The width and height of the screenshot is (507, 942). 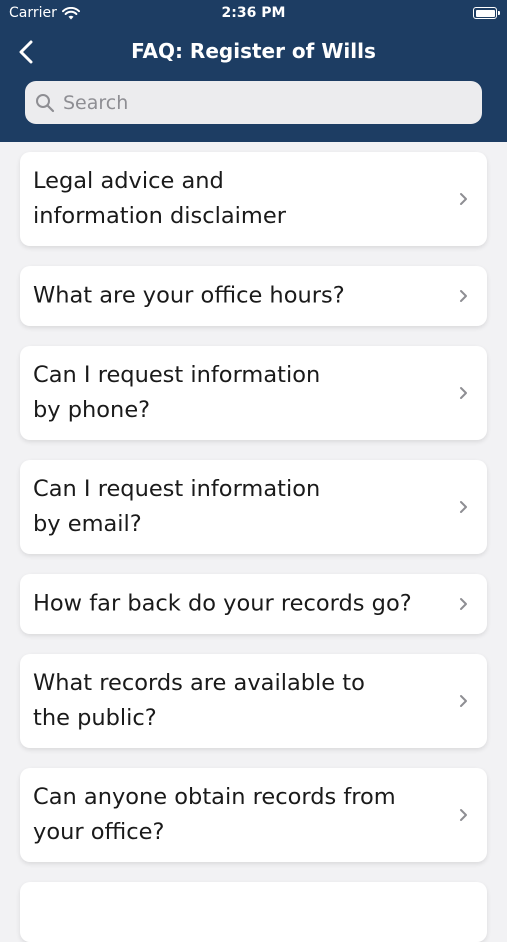 What do you see at coordinates (177, 392) in the screenshot?
I see `faq-item-label: Can I request information by phone?` at bounding box center [177, 392].